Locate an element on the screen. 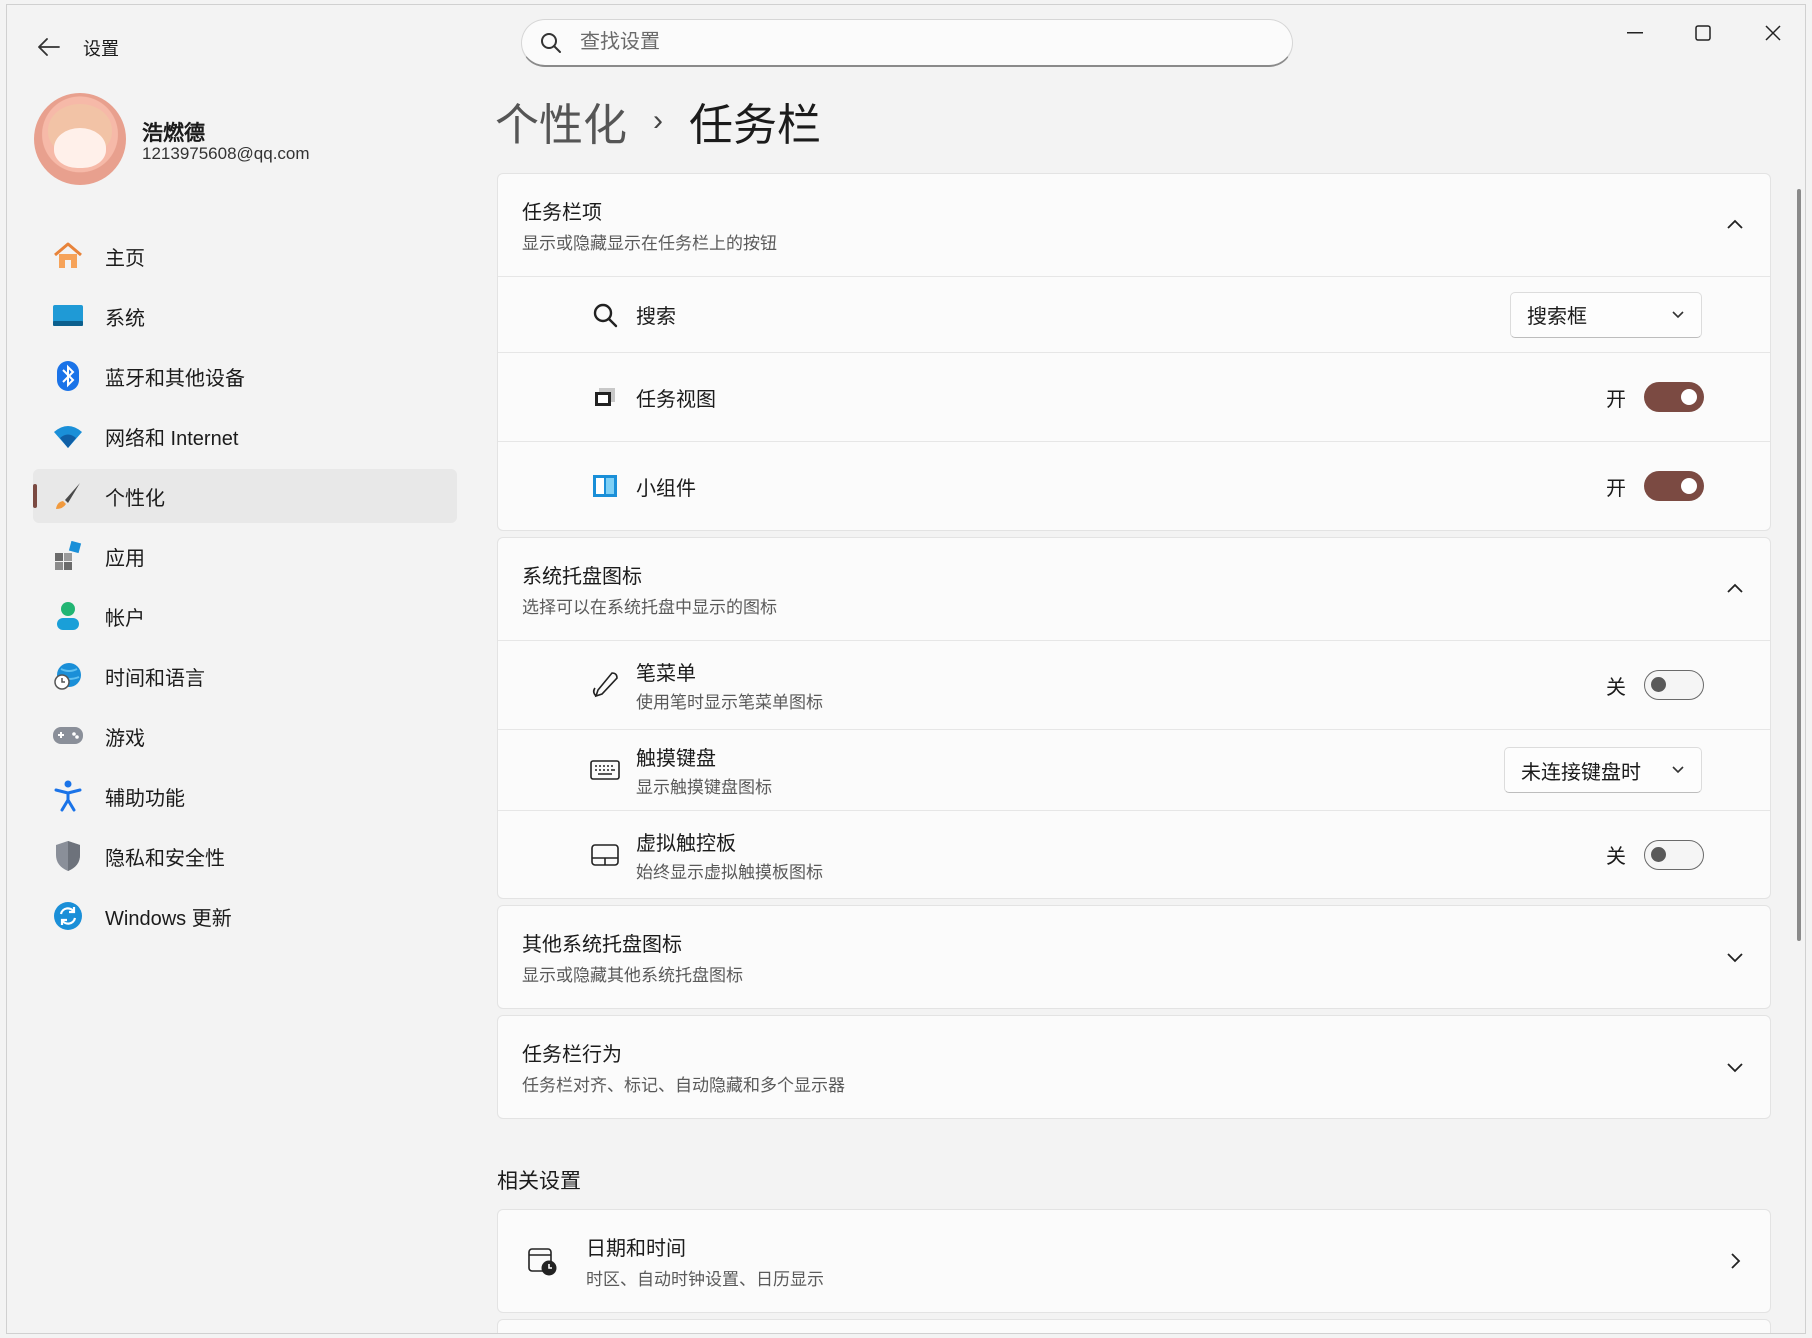 The image size is (1812, 1338). minimize-icon is located at coordinates (1635, 33).